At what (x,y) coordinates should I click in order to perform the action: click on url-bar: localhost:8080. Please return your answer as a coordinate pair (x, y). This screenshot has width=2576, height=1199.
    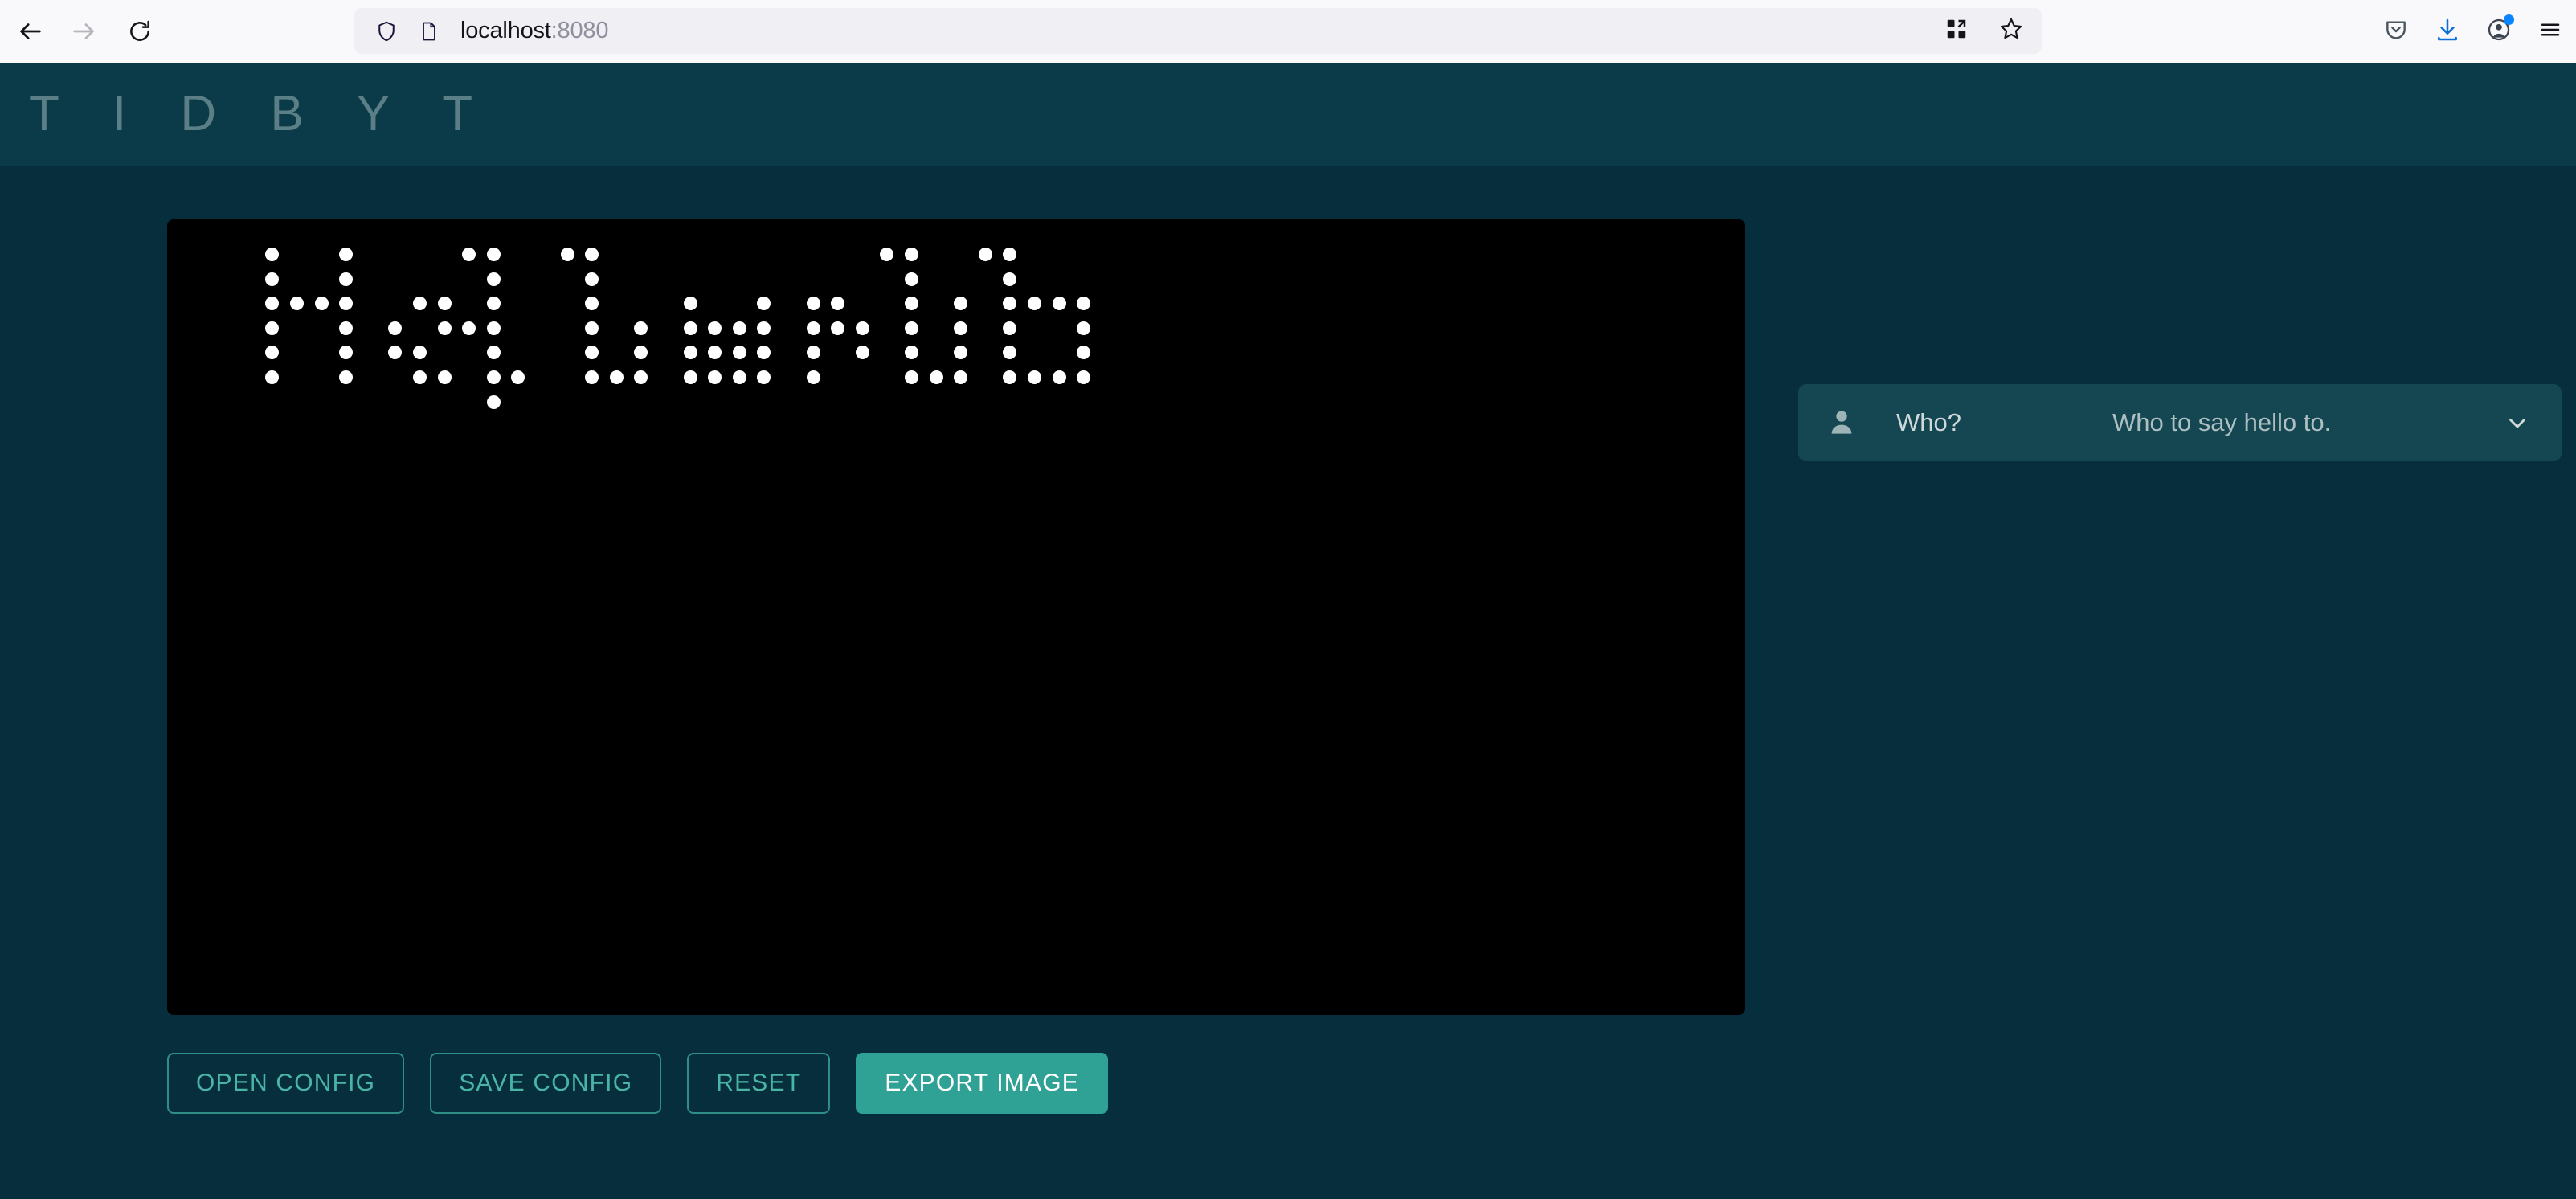
    Looking at the image, I should click on (1198, 31).